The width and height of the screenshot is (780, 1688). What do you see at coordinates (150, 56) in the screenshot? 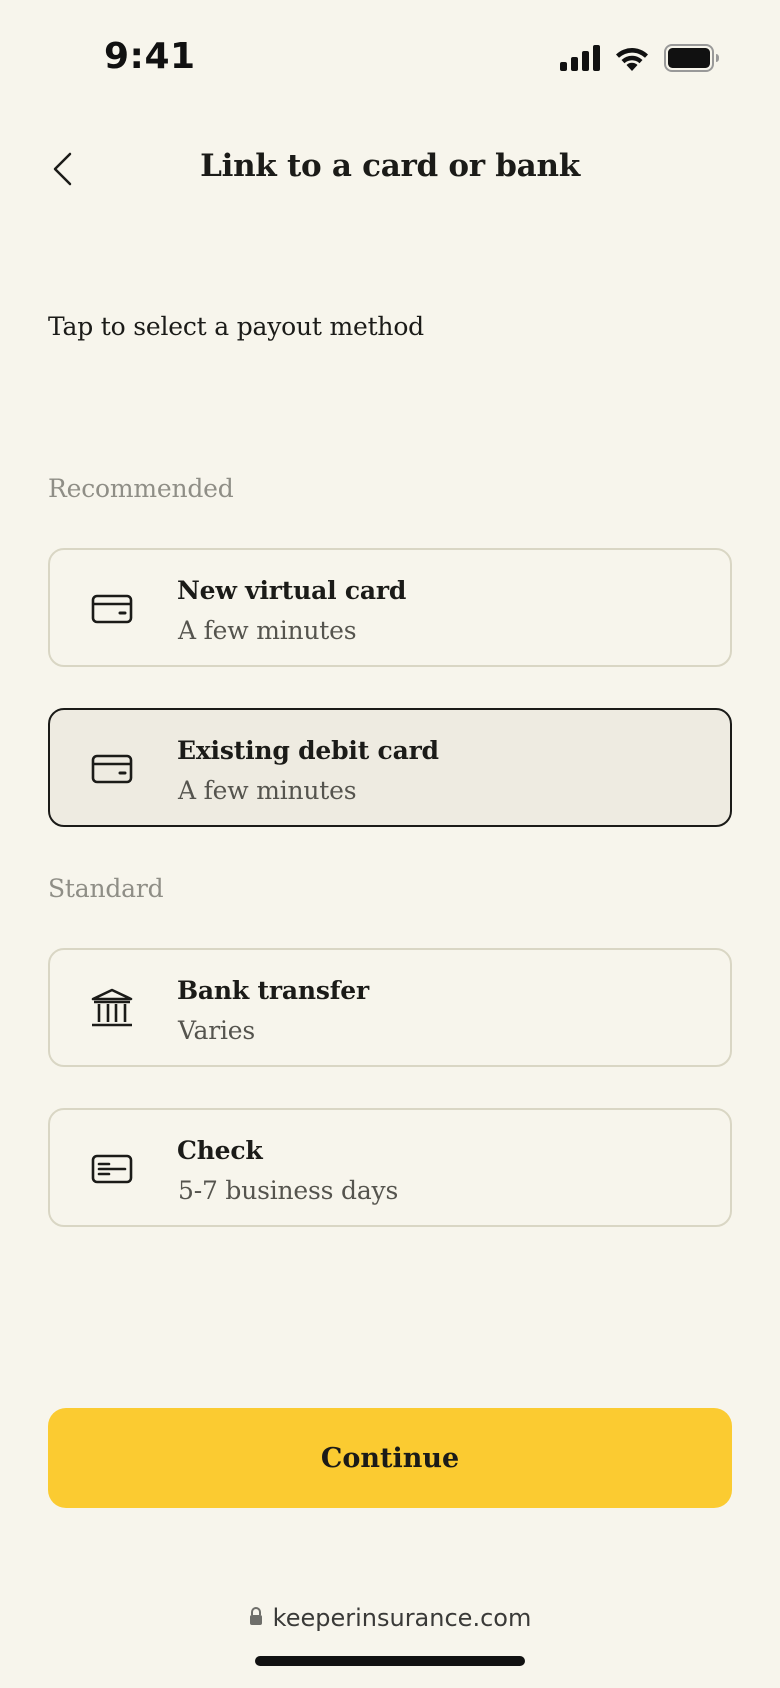
I see `status-time: 9:41` at bounding box center [150, 56].